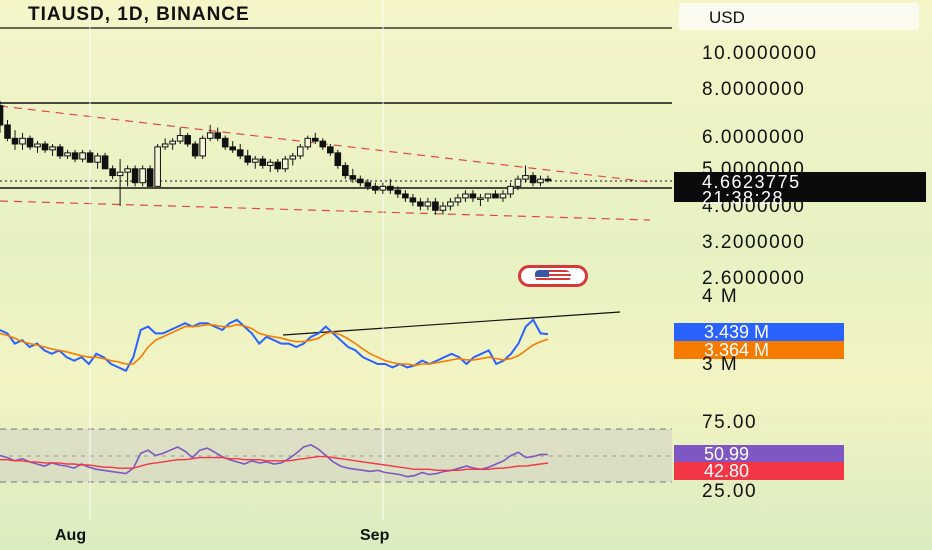  What do you see at coordinates (754, 89) in the screenshot?
I see `price-tick: 8.0000000` at bounding box center [754, 89].